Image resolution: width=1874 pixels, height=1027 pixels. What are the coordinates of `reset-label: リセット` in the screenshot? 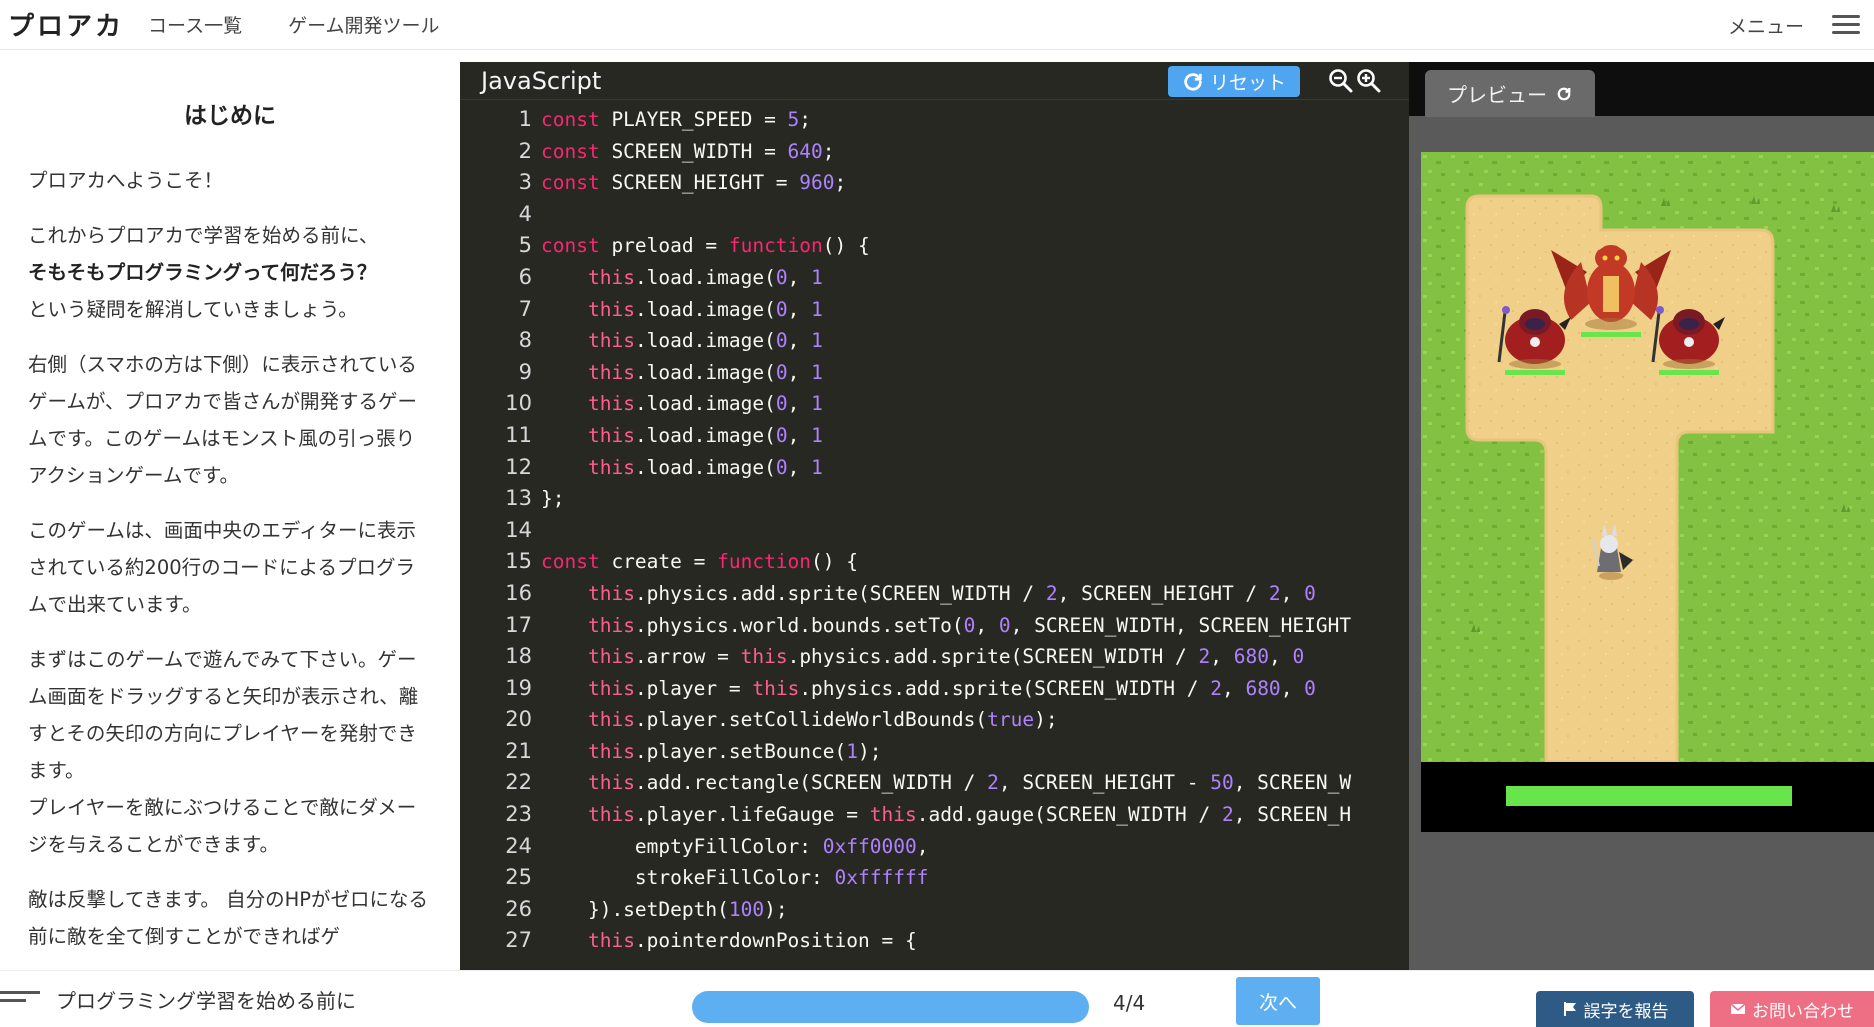 It's located at (1247, 83).